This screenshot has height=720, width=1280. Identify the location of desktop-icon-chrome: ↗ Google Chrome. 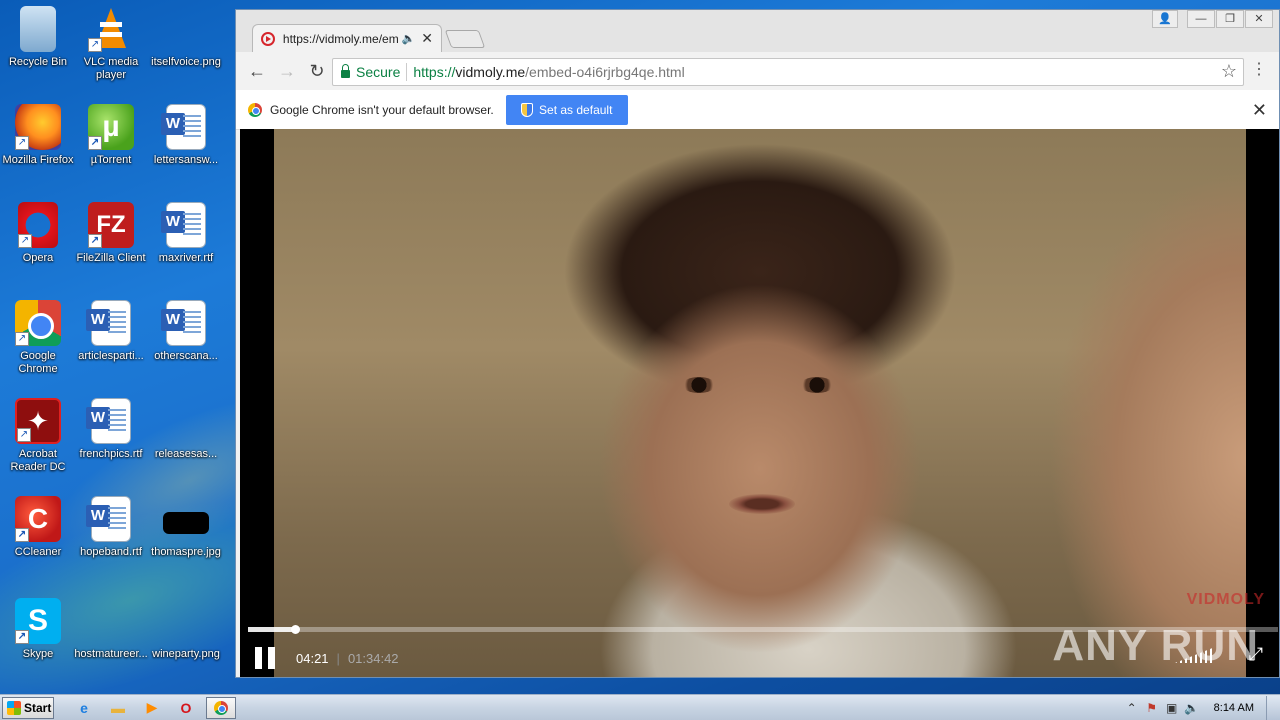
(38, 338).